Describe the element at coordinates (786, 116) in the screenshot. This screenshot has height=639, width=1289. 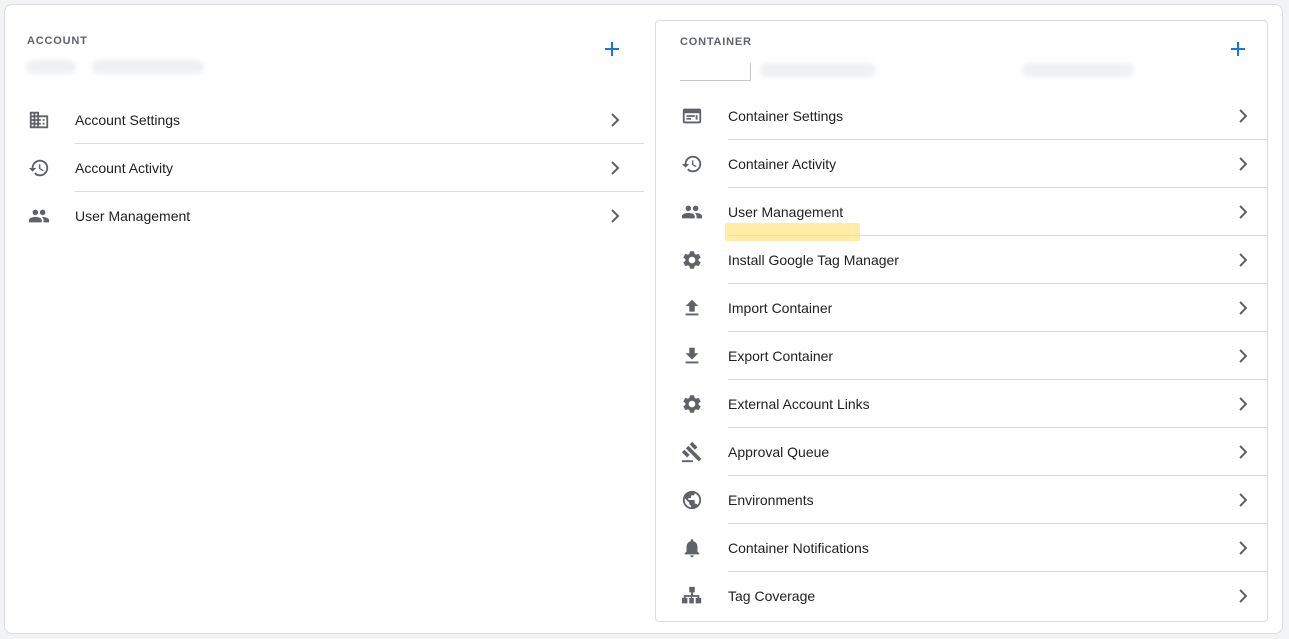
I see `container-settings-label: Container Settings` at that location.